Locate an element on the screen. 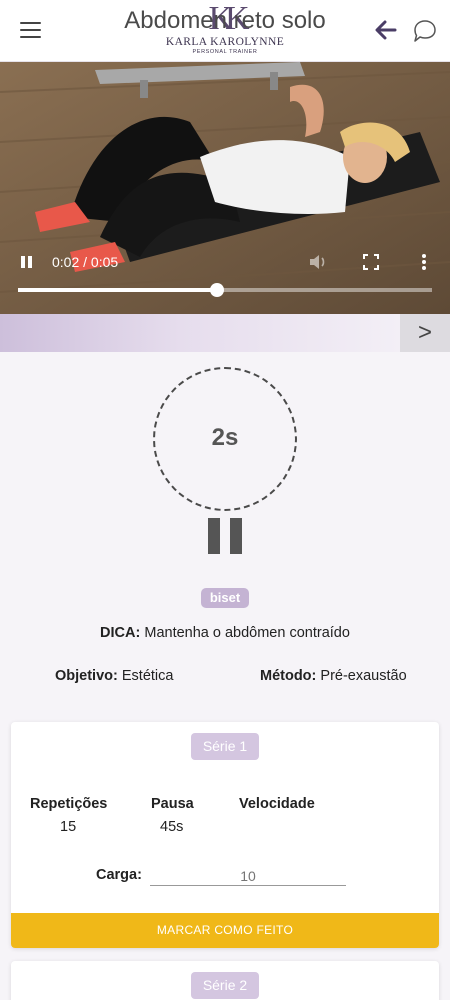 The image size is (450, 1000). tip-text: DICA: Mantenha o abdômen contraído is located at coordinates (225, 633).